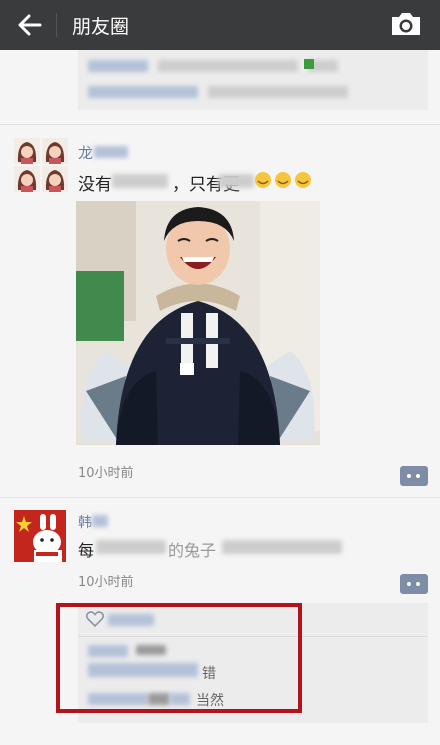  I want to click on emoji-row, so click(284, 182).